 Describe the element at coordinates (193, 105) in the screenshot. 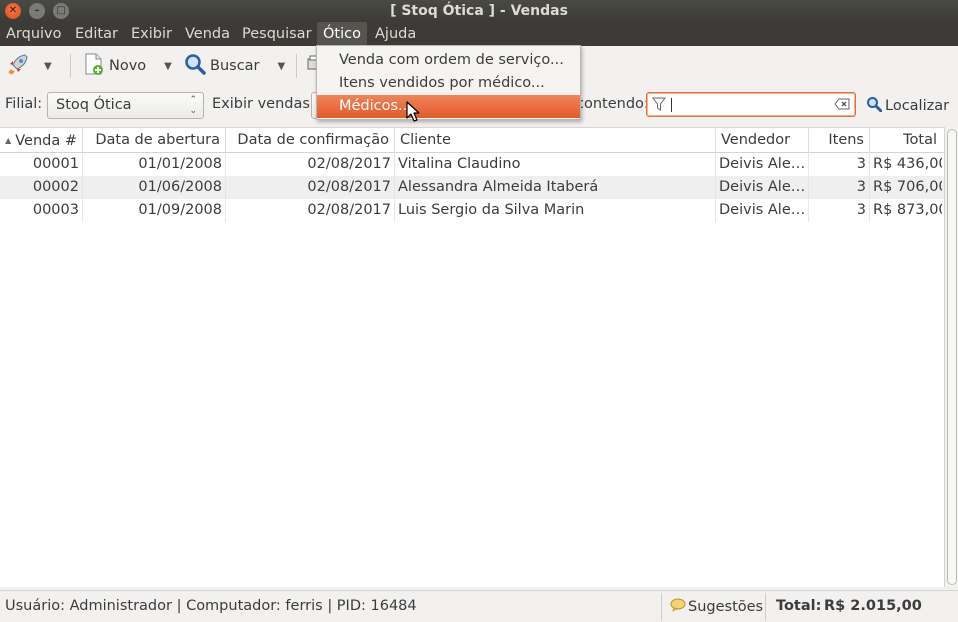

I see `spin-arrows-icon: ⌃ ⌄` at that location.